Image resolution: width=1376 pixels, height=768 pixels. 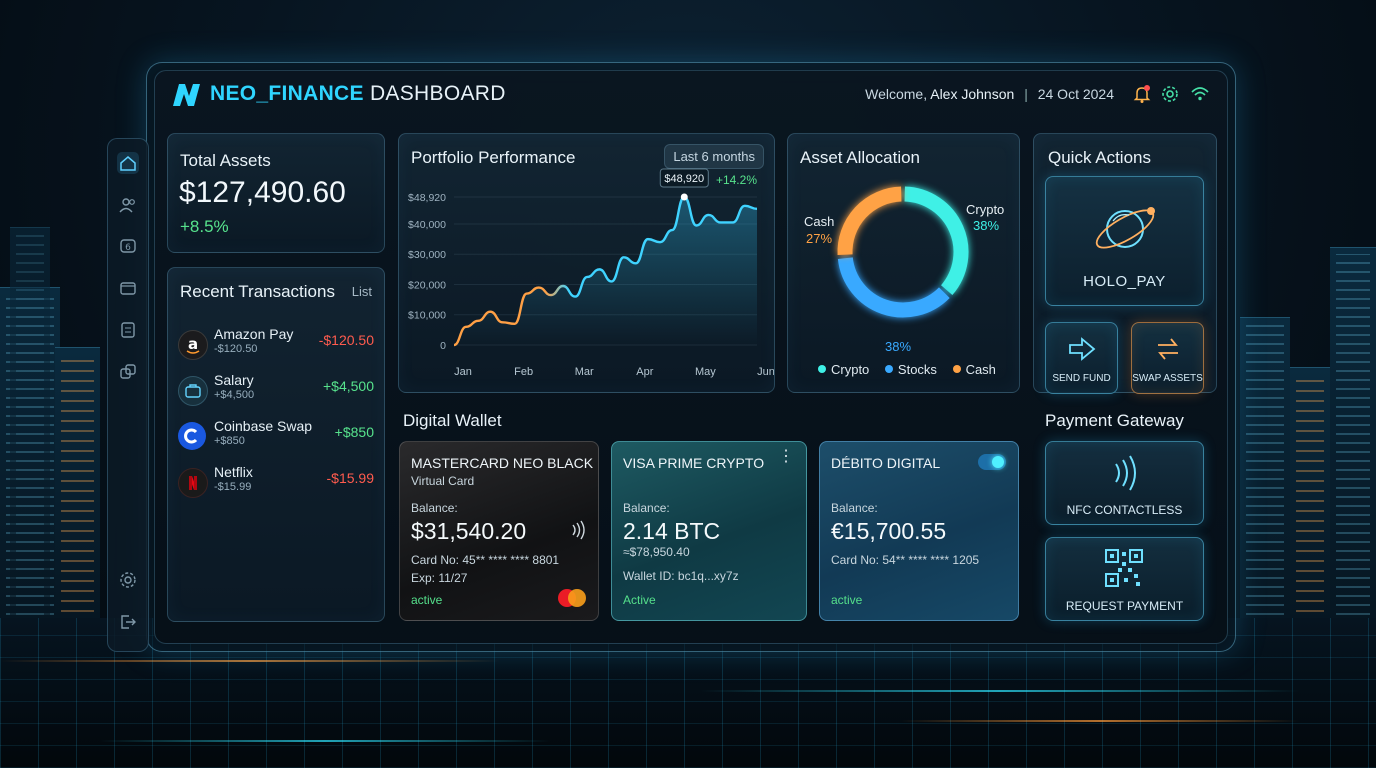 I want to click on card-status: active, so click(x=427, y=600).